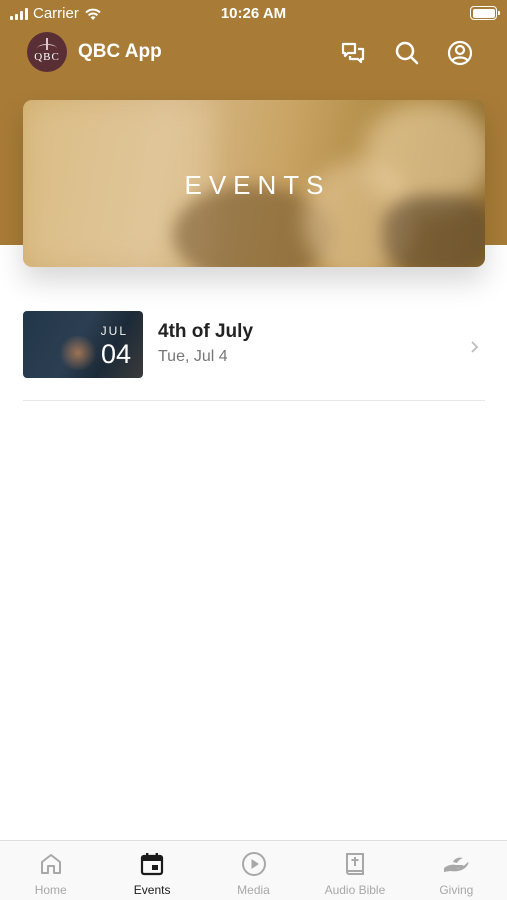  What do you see at coordinates (47, 57) in the screenshot?
I see `logo-text: QBC` at bounding box center [47, 57].